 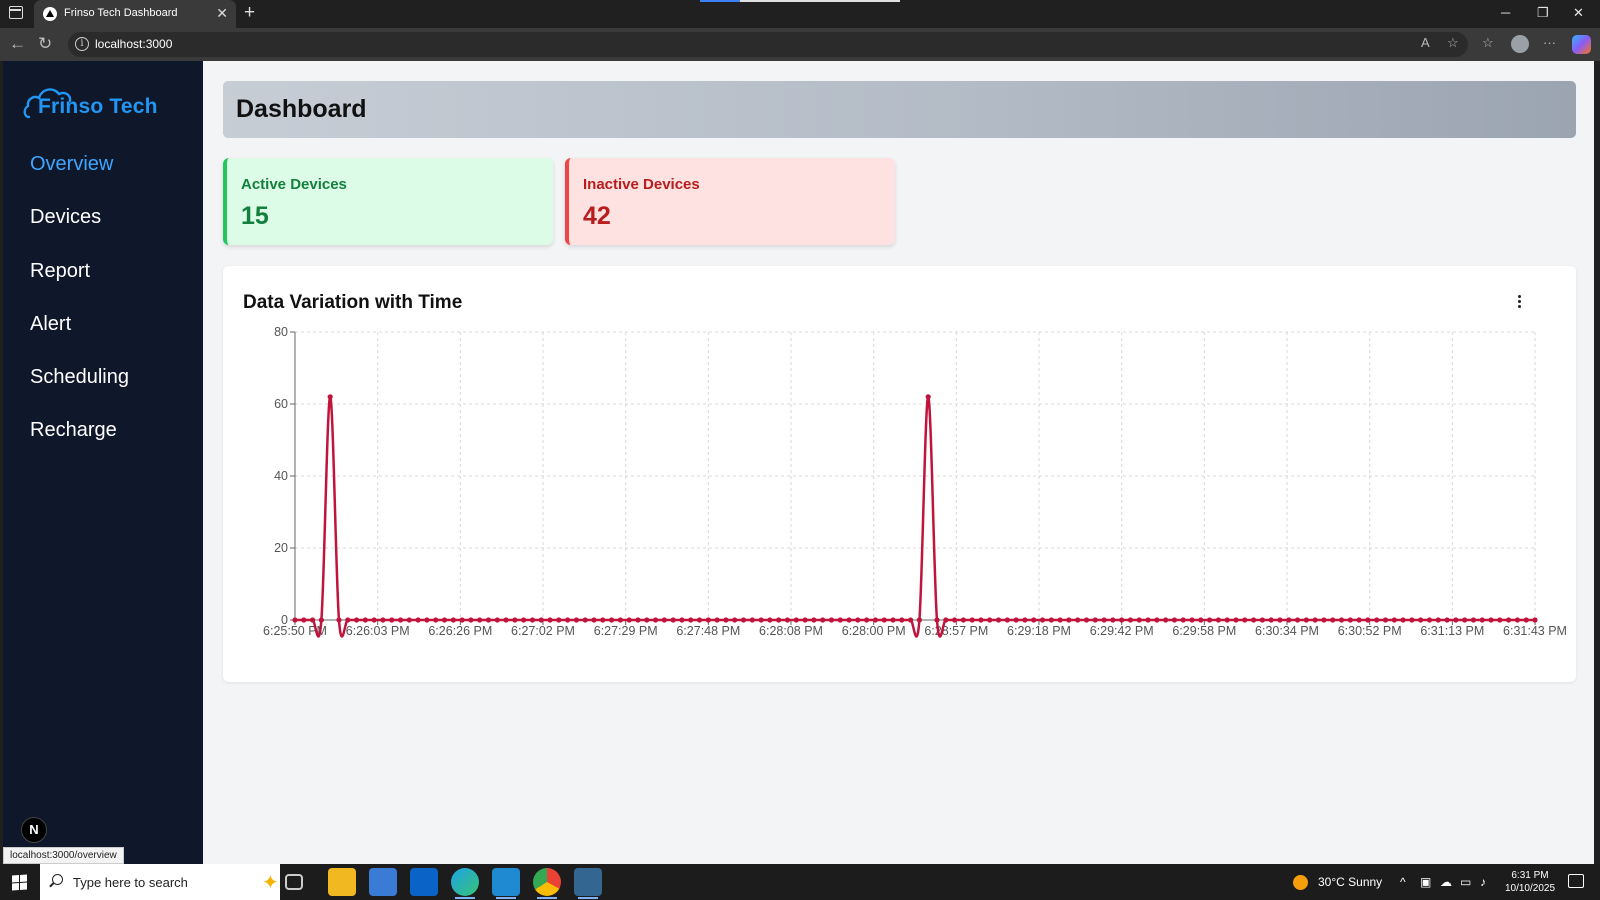 I want to click on site-info-icon: i, so click(x=82, y=44).